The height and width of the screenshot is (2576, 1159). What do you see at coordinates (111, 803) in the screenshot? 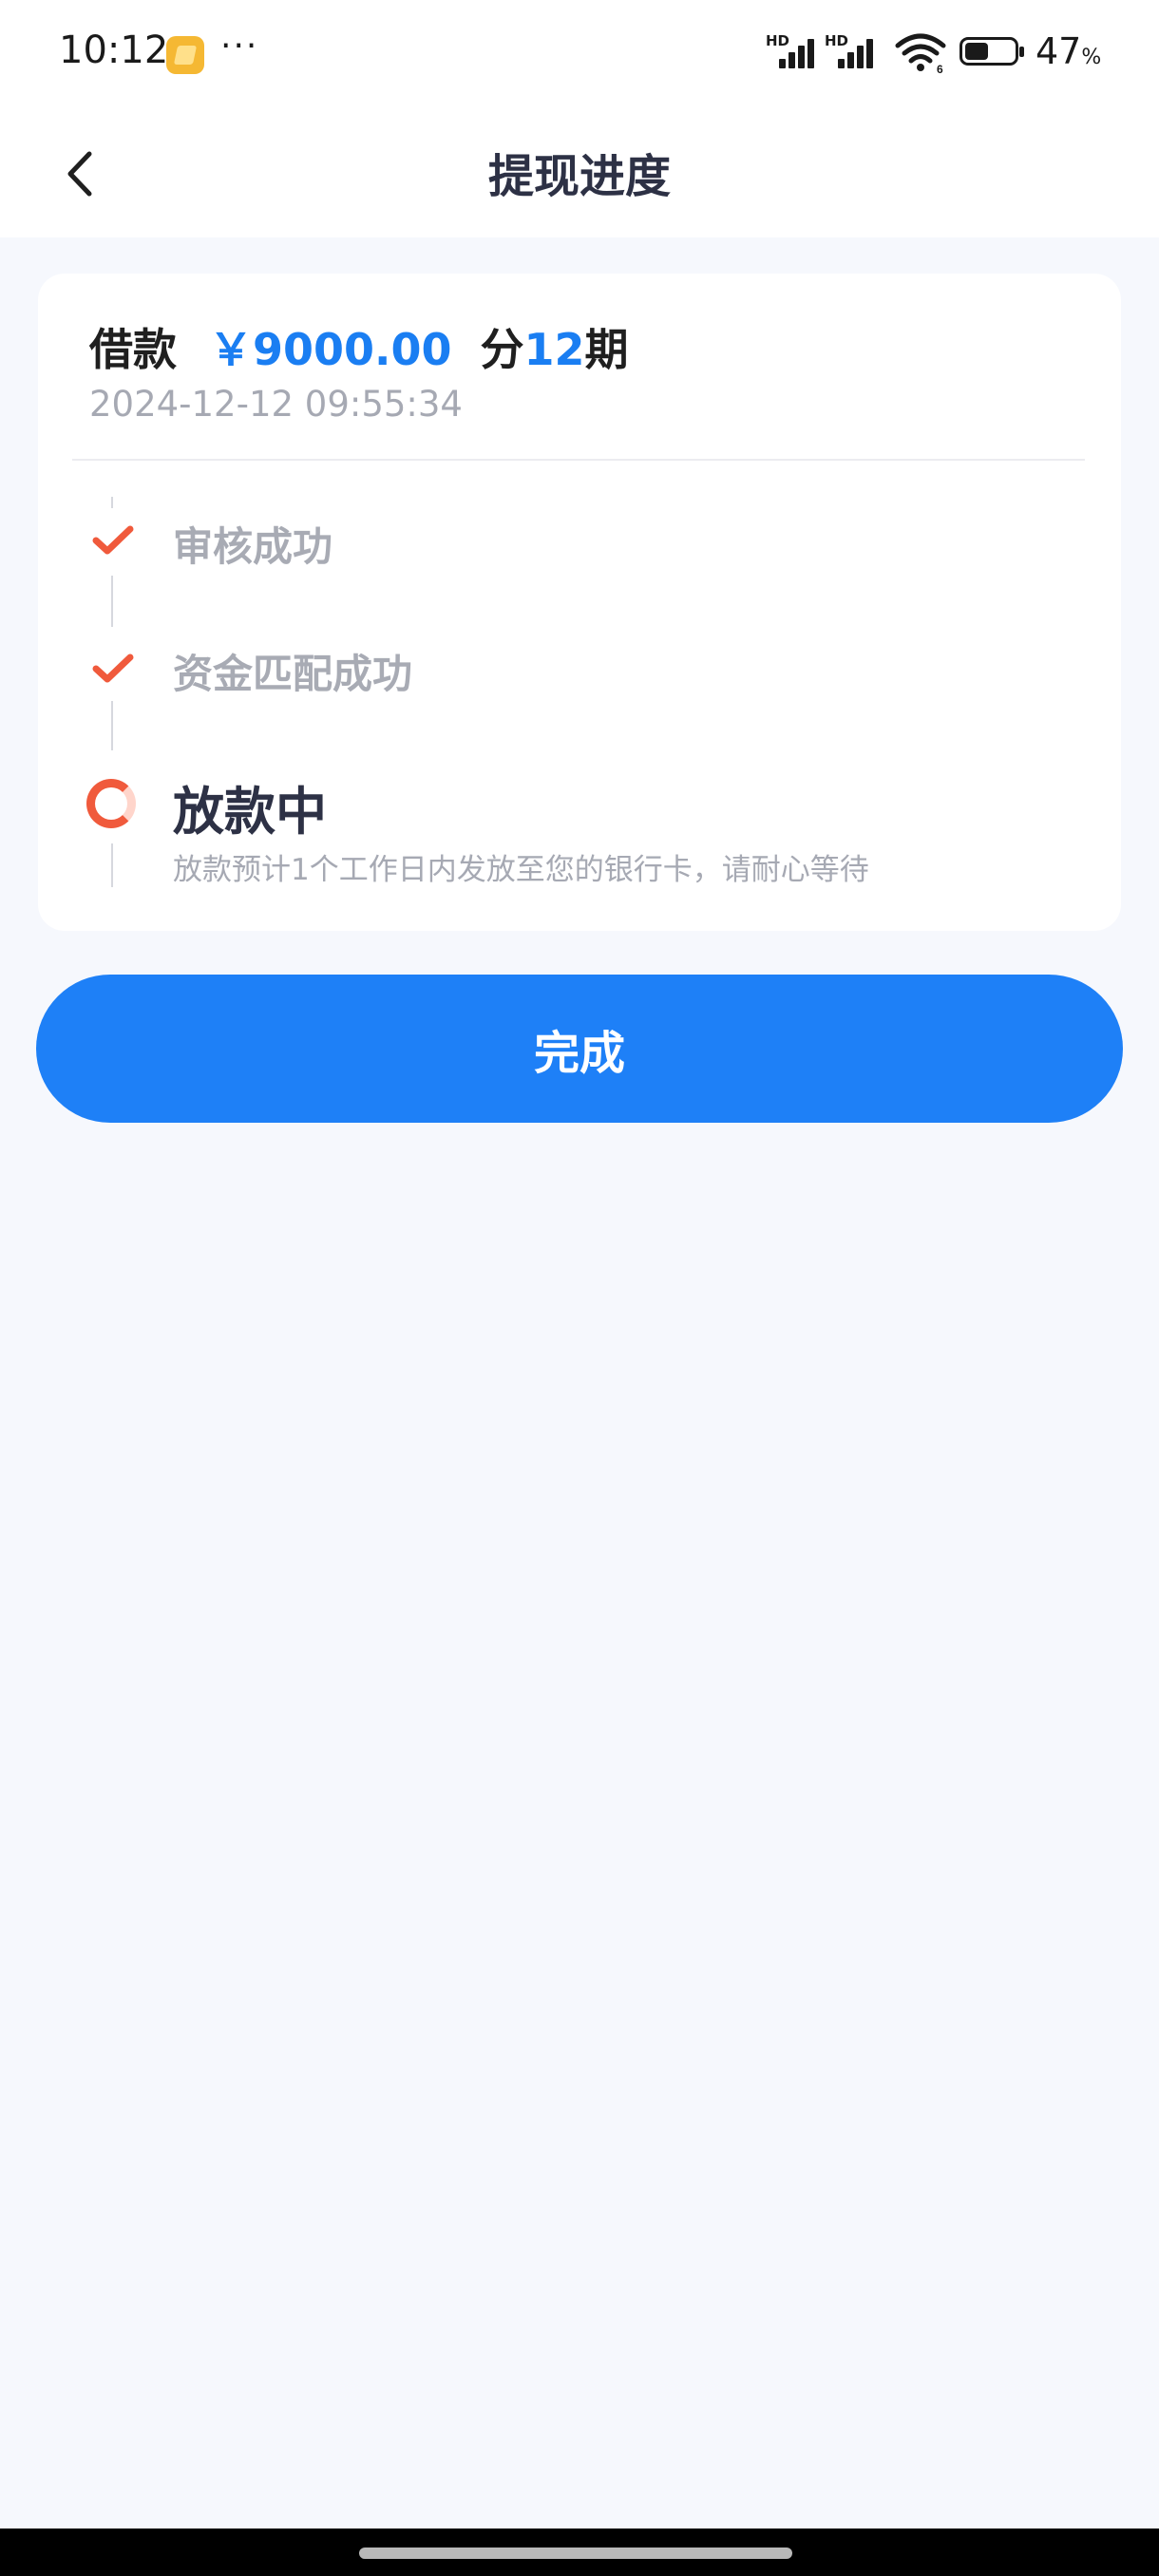
I see `loading-spinner-icon` at bounding box center [111, 803].